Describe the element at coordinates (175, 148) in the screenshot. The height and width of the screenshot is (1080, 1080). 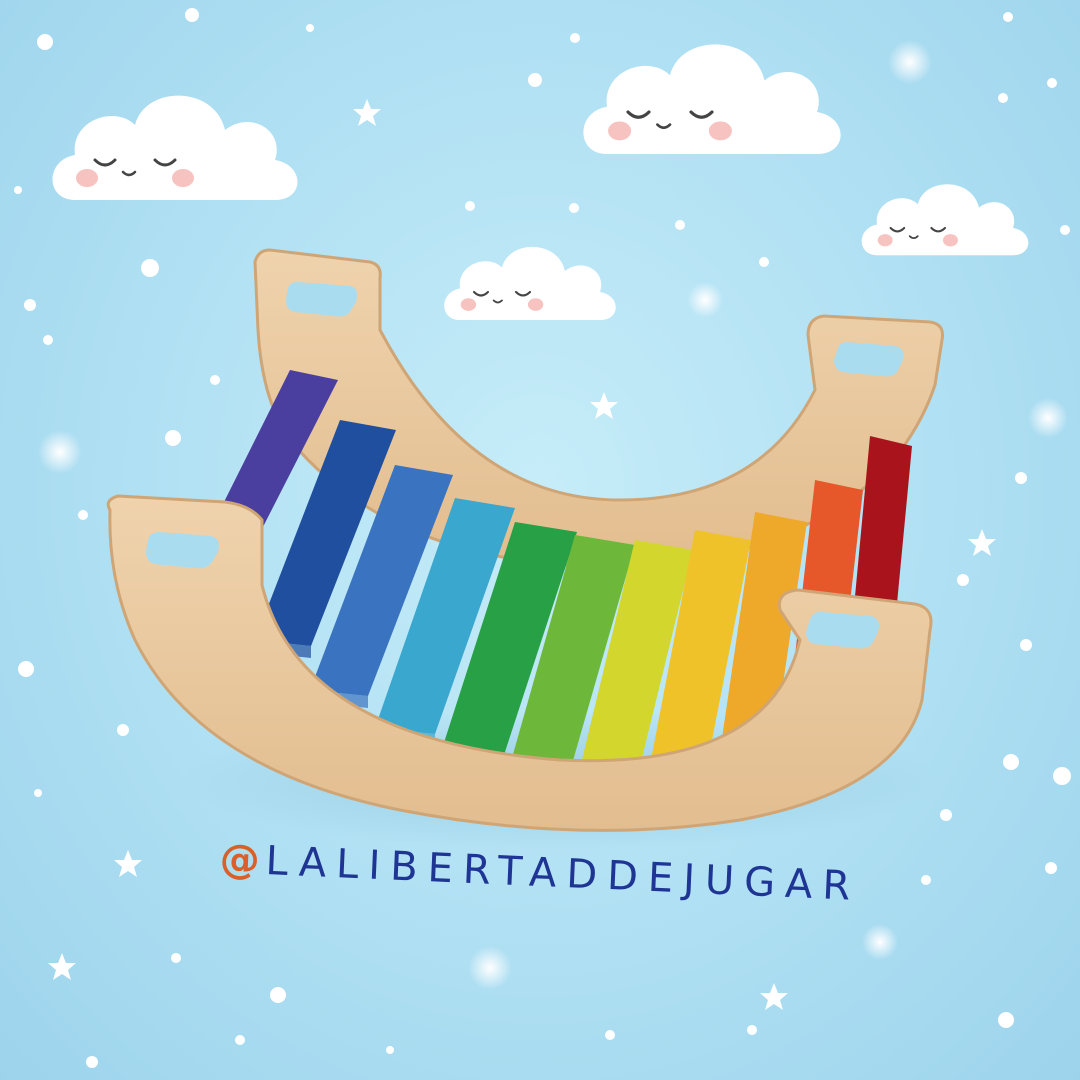
I see `cloud-top-left` at that location.